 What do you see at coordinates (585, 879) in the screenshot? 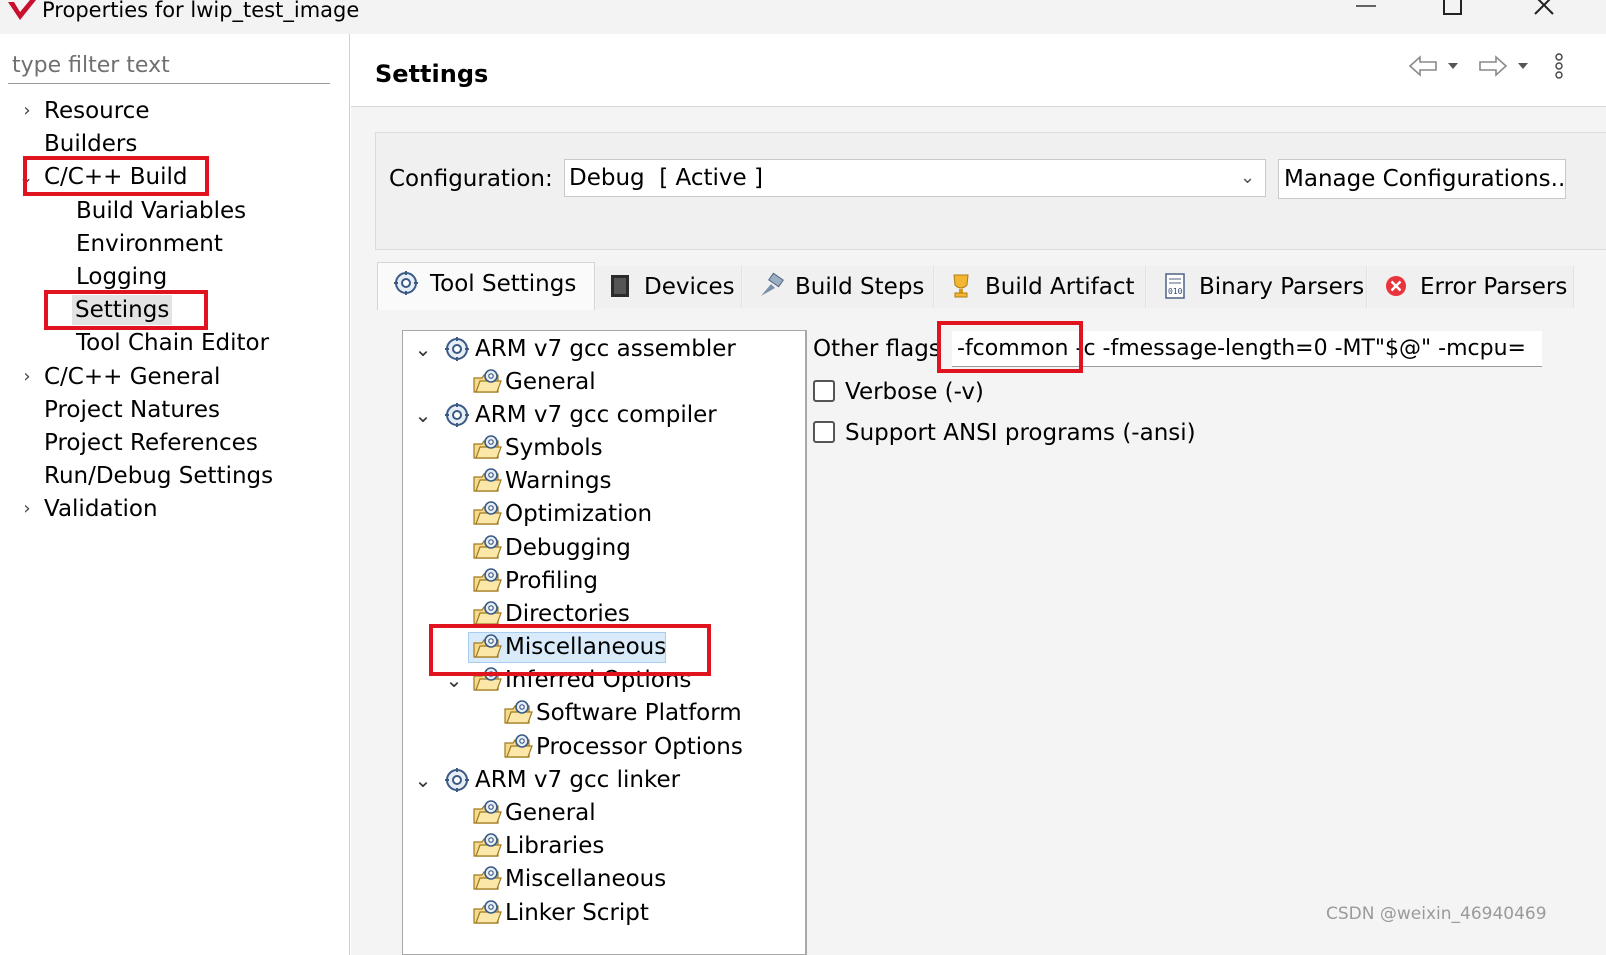
I see `tree-item-linker-miscellaneous: Miscellaneous` at bounding box center [585, 879].